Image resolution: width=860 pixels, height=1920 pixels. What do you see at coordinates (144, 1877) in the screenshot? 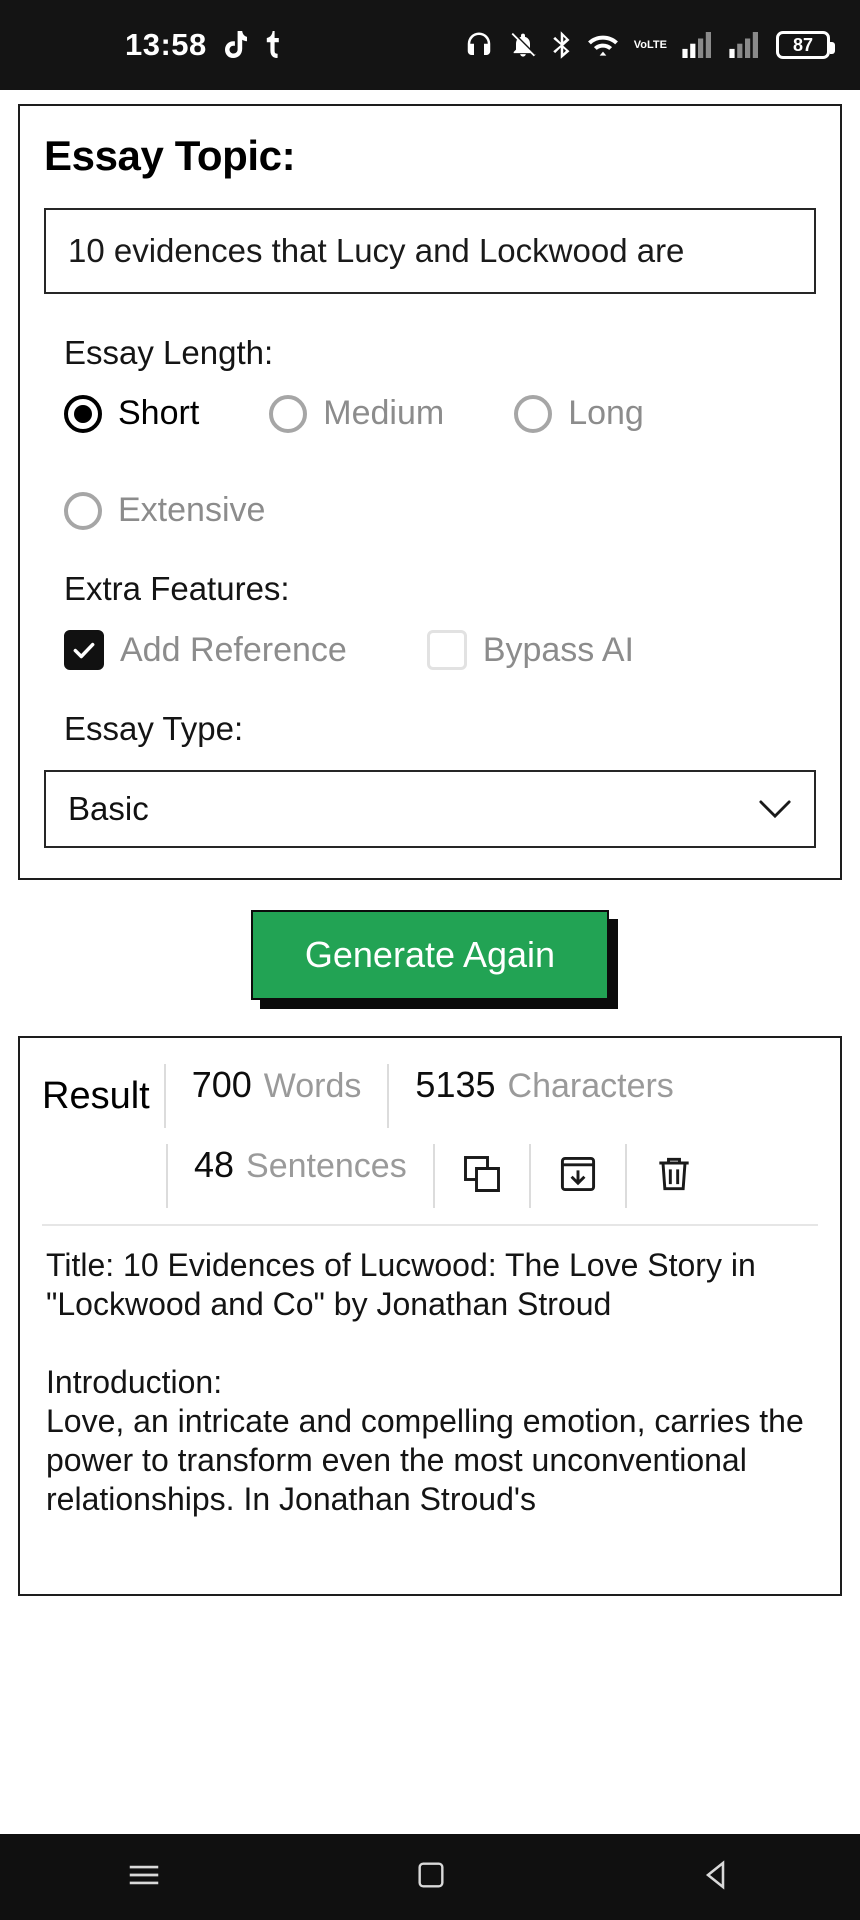
I see `menu-icon` at bounding box center [144, 1877].